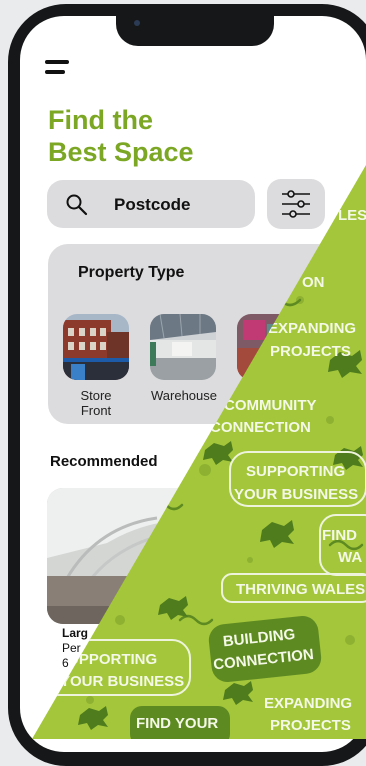 The image size is (366, 766). I want to click on banner-text-find: FIND, so click(339, 535).